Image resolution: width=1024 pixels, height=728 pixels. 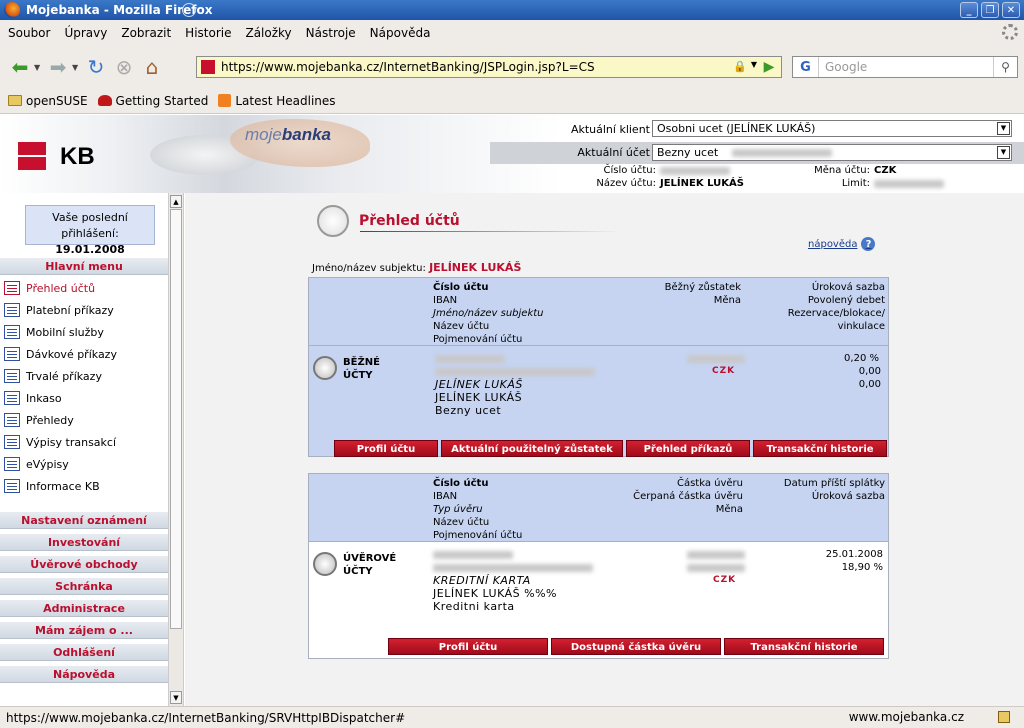 What do you see at coordinates (12, 420) in the screenshot?
I see `overview-icon` at bounding box center [12, 420].